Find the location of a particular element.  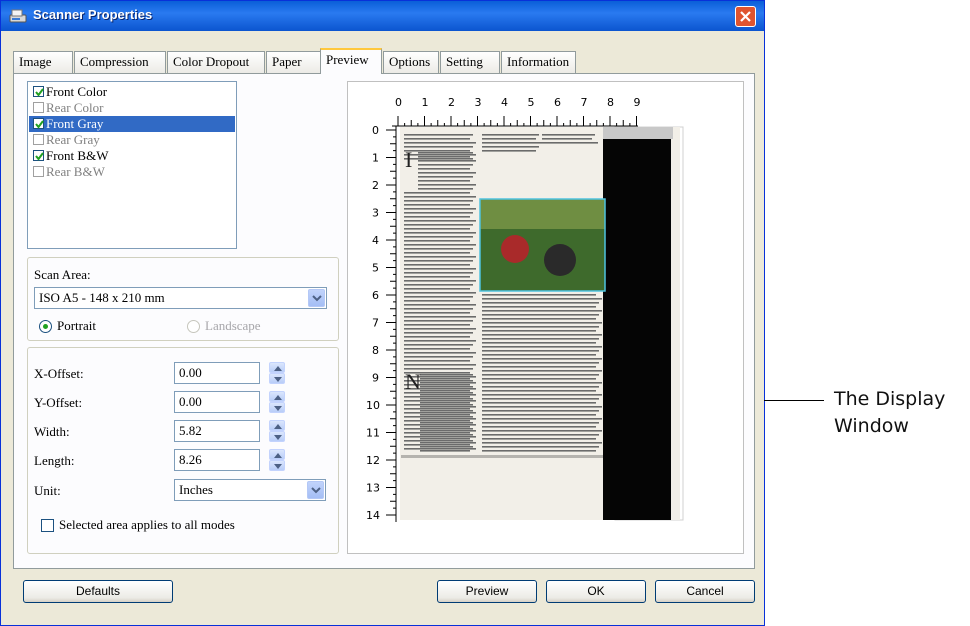

vertical-ruler: 01234567891011121314 is located at coordinates (381, 323).